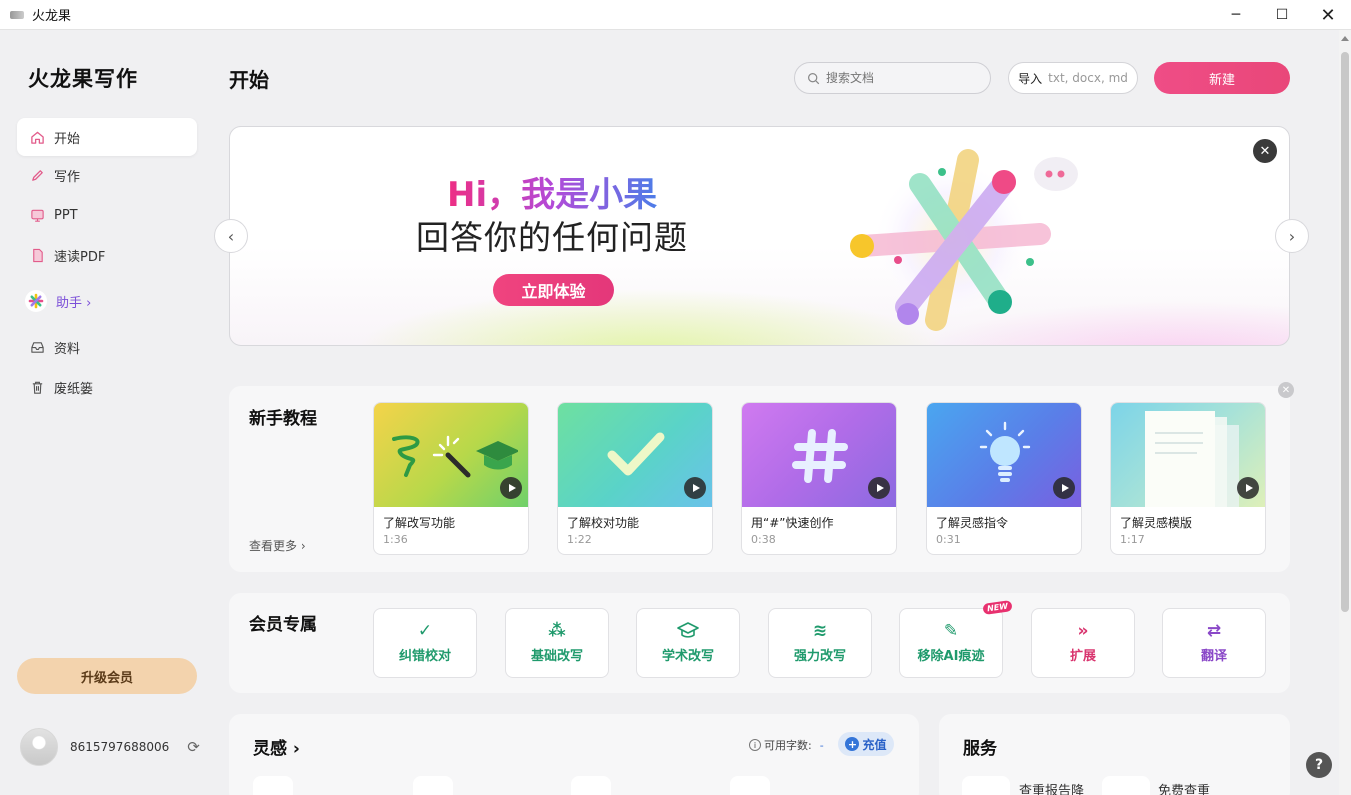 The image size is (1351, 795). What do you see at coordinates (792, 523) in the screenshot?
I see `video-title: 用“#”快速创作` at bounding box center [792, 523].